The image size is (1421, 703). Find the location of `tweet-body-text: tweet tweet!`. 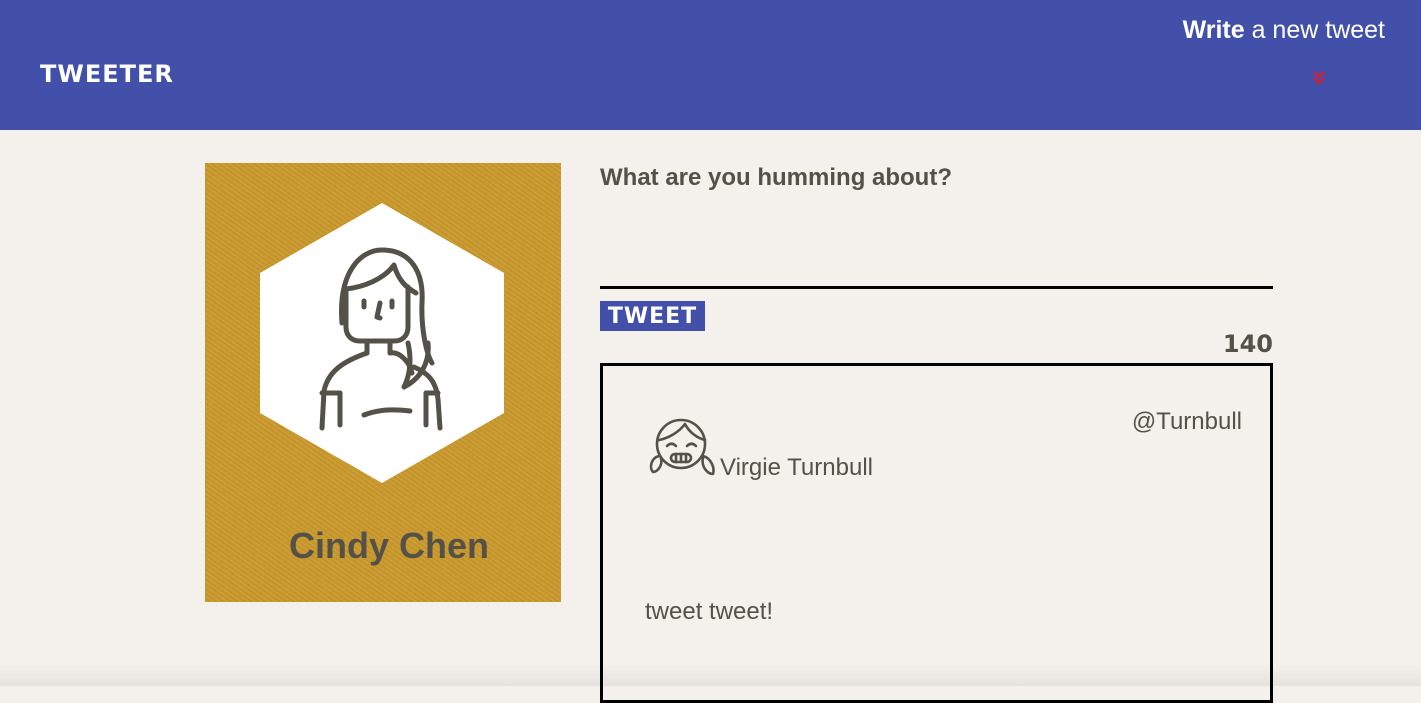

tweet-body-text: tweet tweet! is located at coordinates (709, 611).